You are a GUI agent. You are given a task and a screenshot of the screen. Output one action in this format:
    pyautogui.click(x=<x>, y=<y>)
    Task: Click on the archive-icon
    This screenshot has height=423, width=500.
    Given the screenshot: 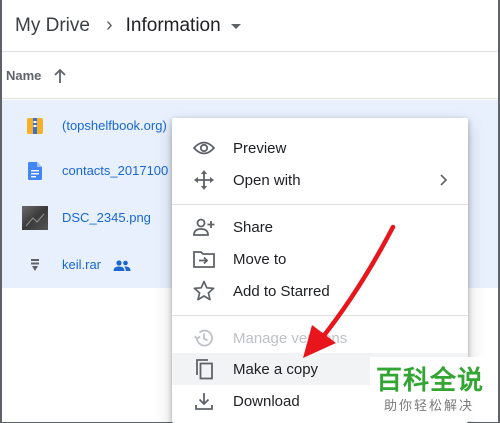 What is the action you would take?
    pyautogui.click(x=35, y=126)
    